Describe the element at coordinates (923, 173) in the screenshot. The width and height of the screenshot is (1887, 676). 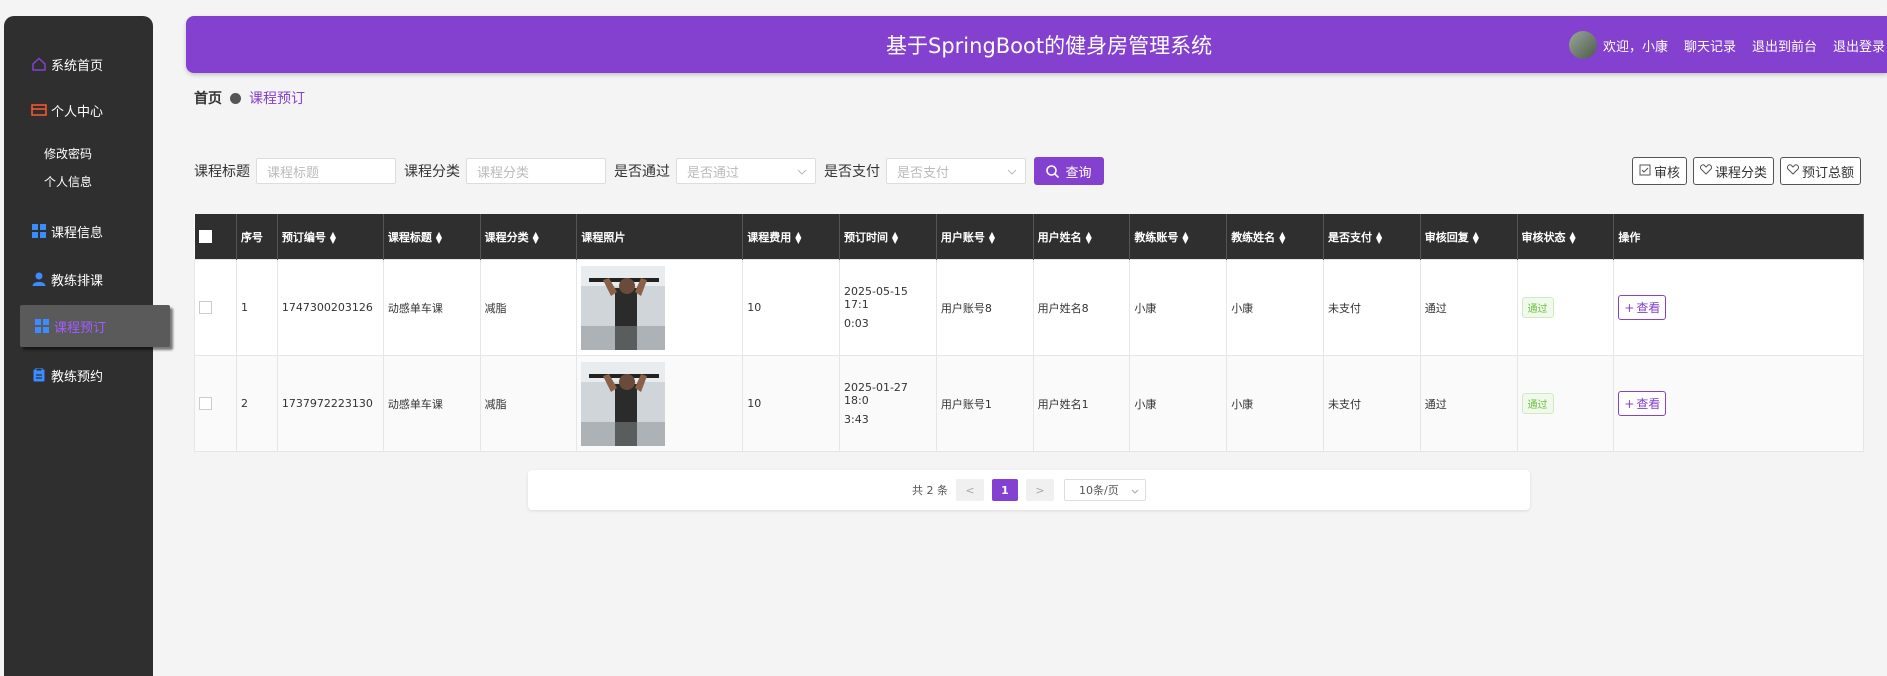
I see `paid-select-placeholder: 是否支付` at that location.